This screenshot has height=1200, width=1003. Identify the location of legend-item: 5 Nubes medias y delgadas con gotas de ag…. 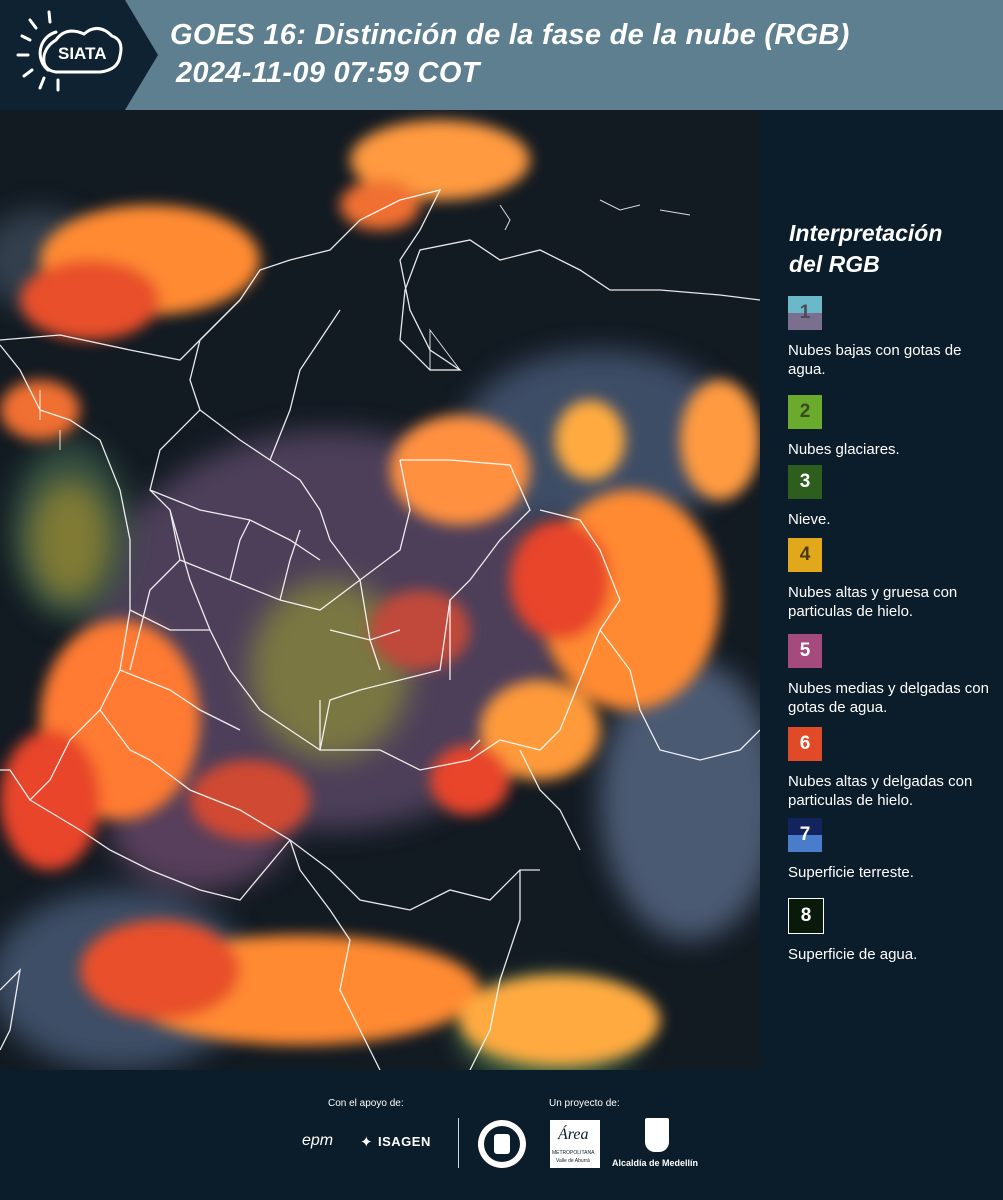
(893, 675).